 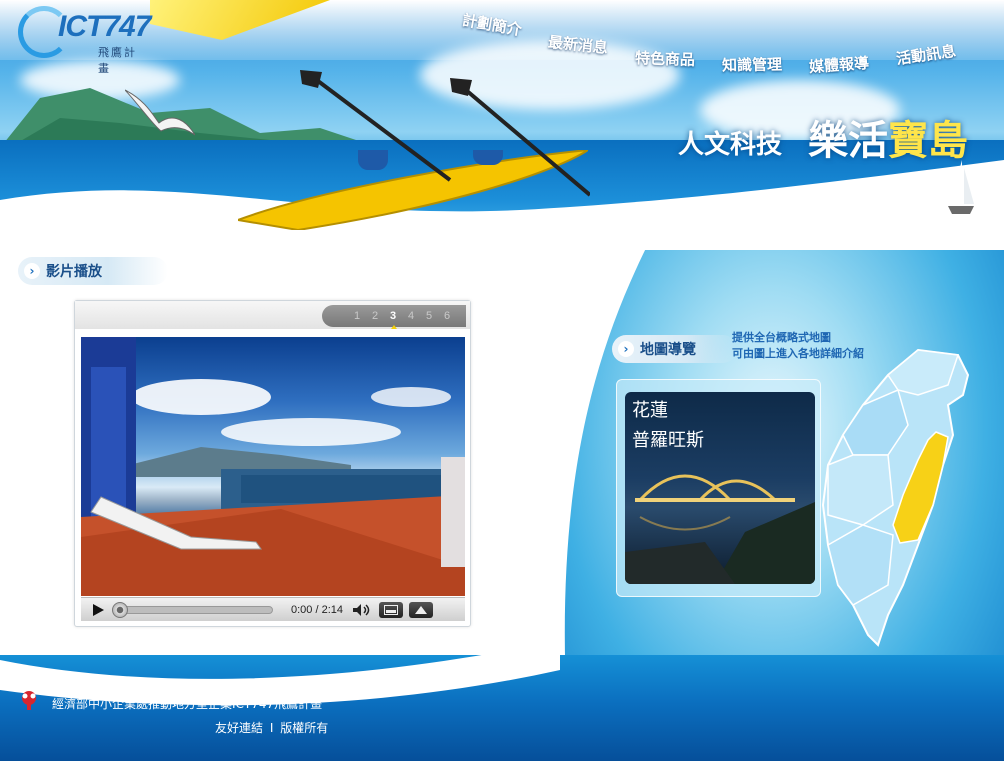 I want to click on footer-links: 友好連結 I 版權所有, so click(x=271, y=727).